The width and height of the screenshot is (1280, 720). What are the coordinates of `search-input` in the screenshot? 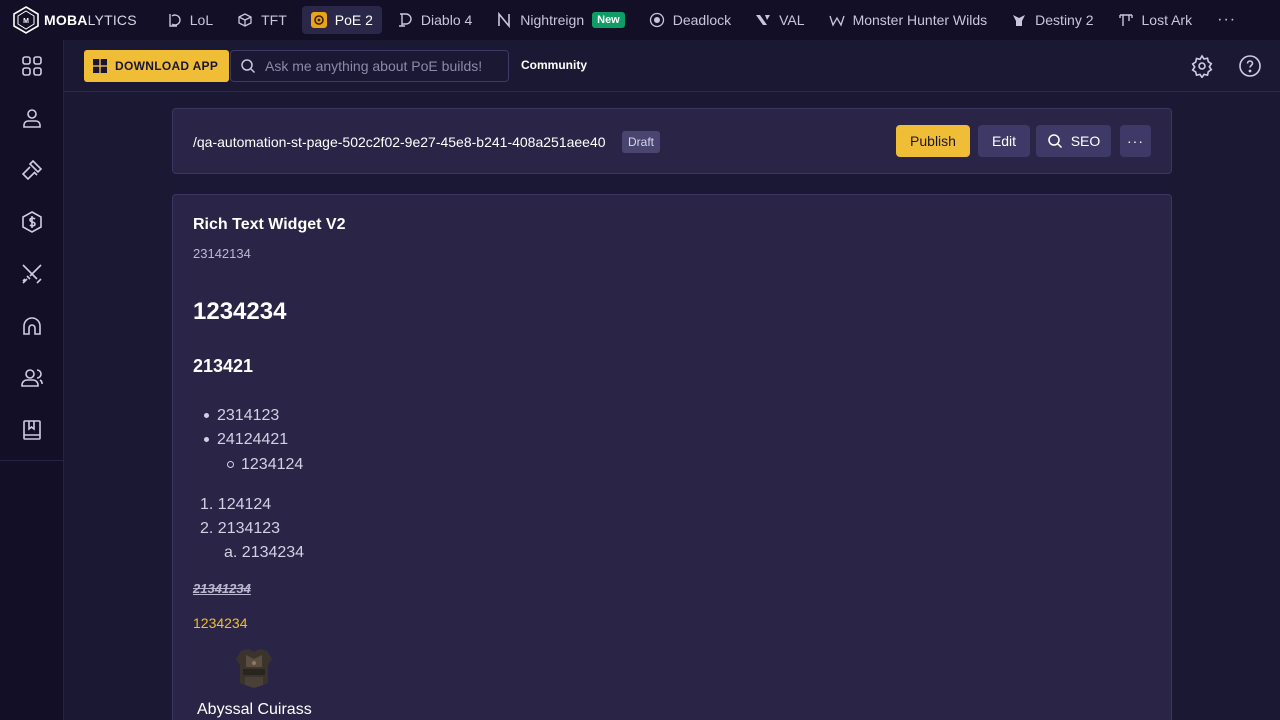 It's located at (380, 66).